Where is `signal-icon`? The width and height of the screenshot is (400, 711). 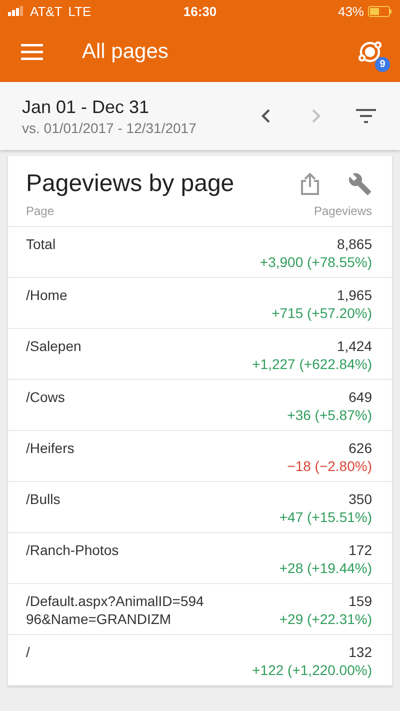 signal-icon is located at coordinates (16, 11).